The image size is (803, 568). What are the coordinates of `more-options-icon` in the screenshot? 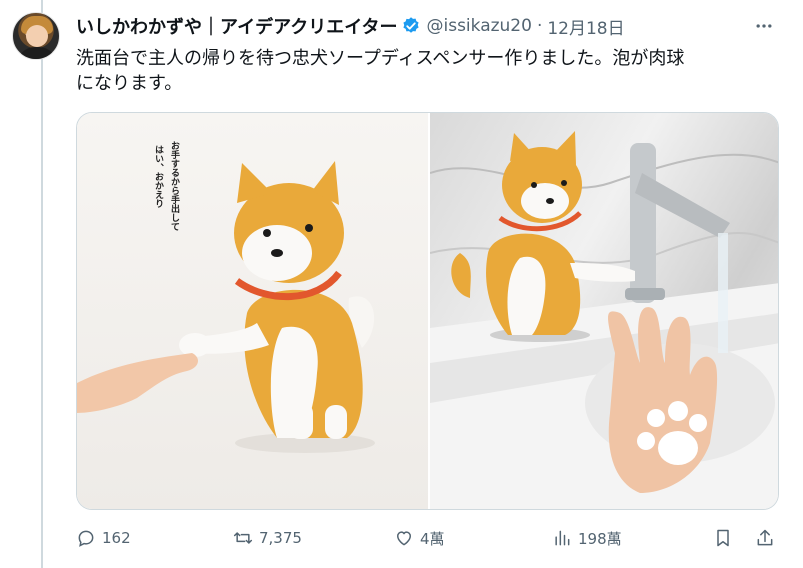 It's located at (764, 26).